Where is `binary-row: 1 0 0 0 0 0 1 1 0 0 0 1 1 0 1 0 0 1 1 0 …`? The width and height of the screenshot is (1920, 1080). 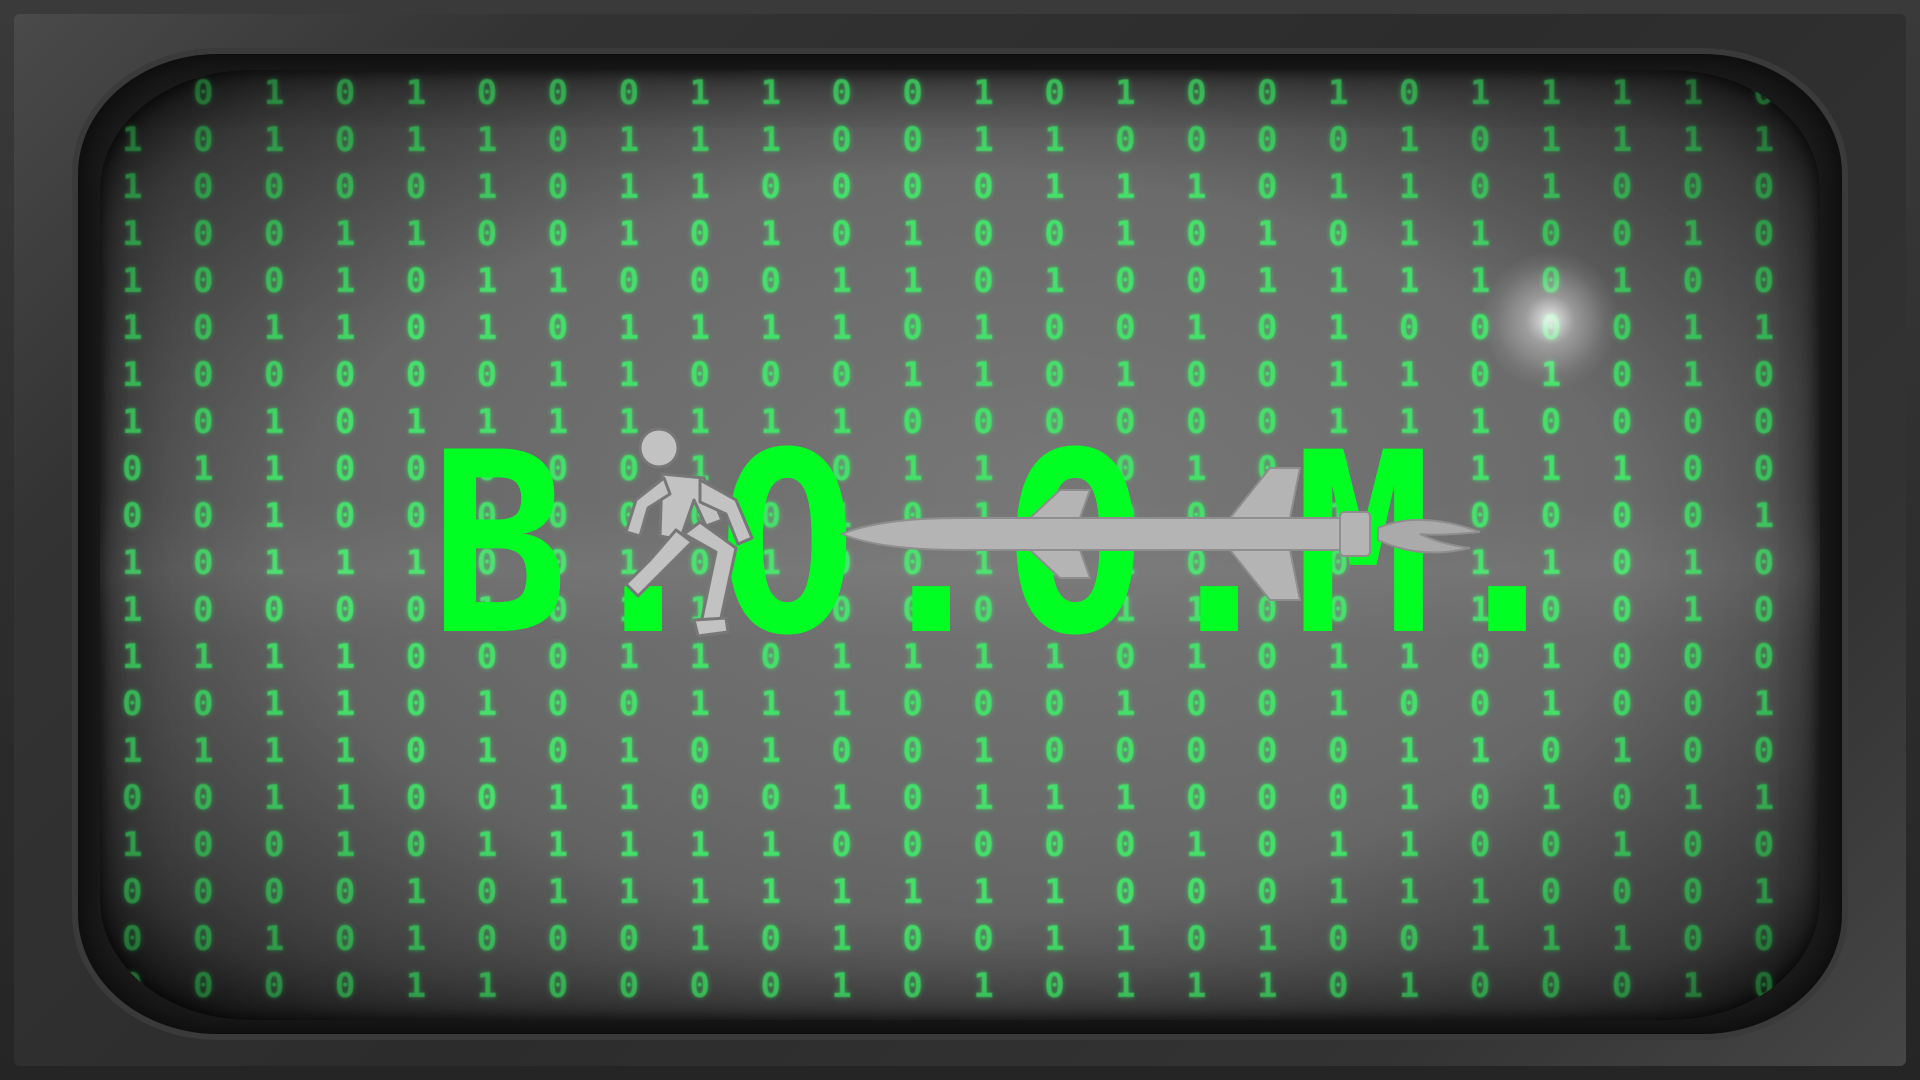
binary-row: 1 0 0 0 0 0 1 1 0 0 0 1 1 0 1 0 0 1 1 0 … is located at coordinates (956, 375).